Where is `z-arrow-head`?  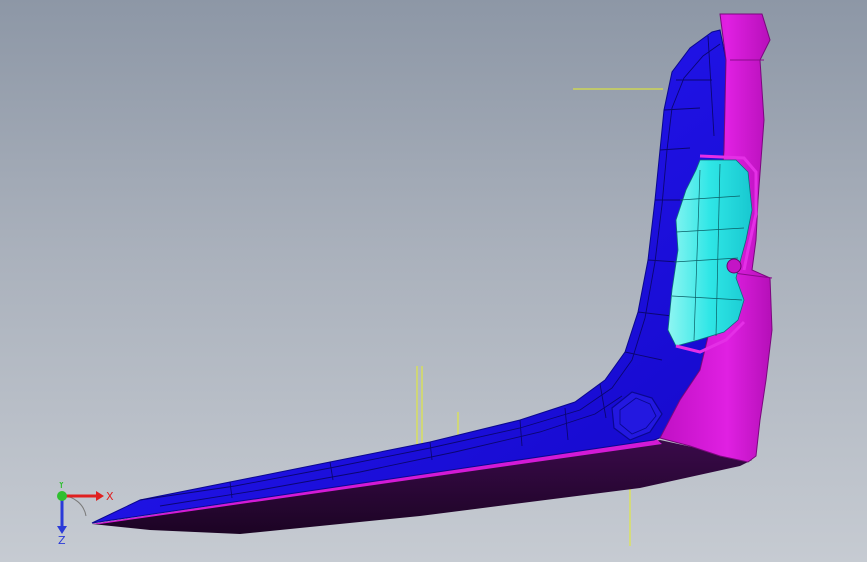 z-arrow-head is located at coordinates (62, 530).